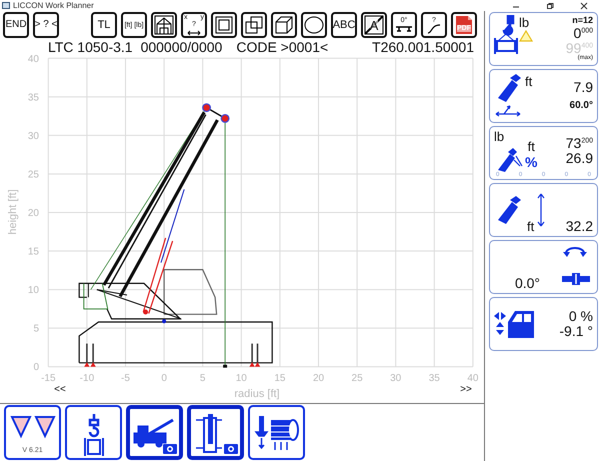  What do you see at coordinates (33, 136) in the screenshot?
I see `y-tick-label: 30` at bounding box center [33, 136].